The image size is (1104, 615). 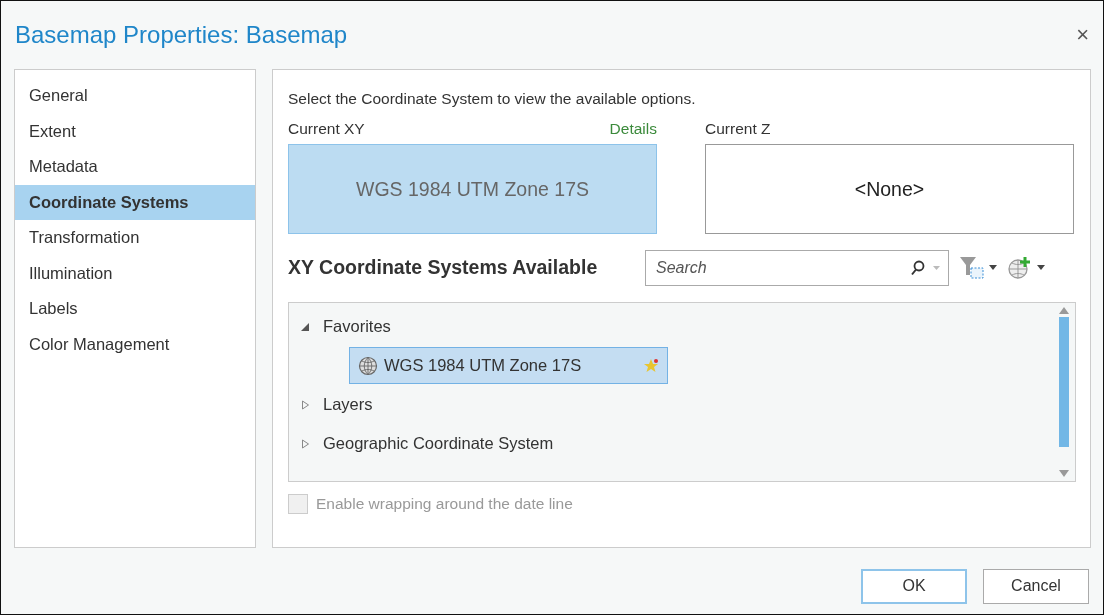 I want to click on sidebar-item: Transformation, so click(x=135, y=238).